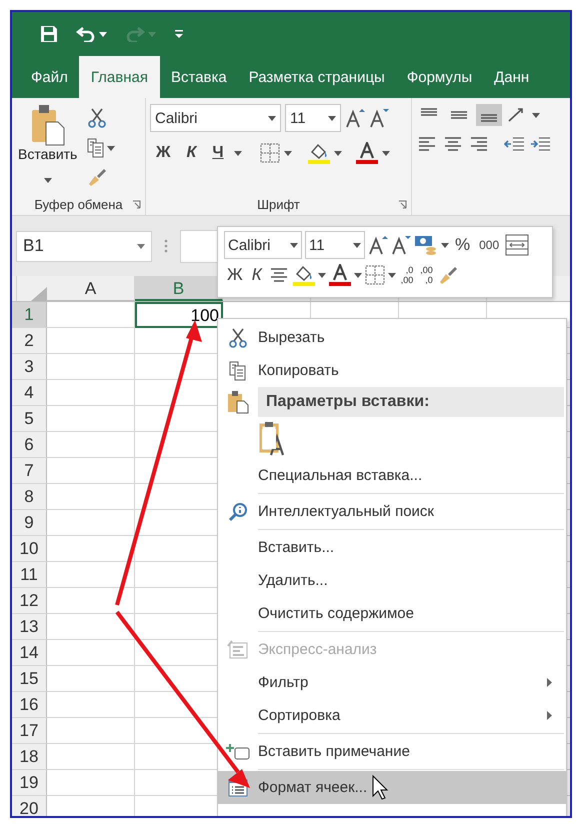  Describe the element at coordinates (392, 613) in the screenshot. I see `menu-item: Очистить содержимое` at that location.